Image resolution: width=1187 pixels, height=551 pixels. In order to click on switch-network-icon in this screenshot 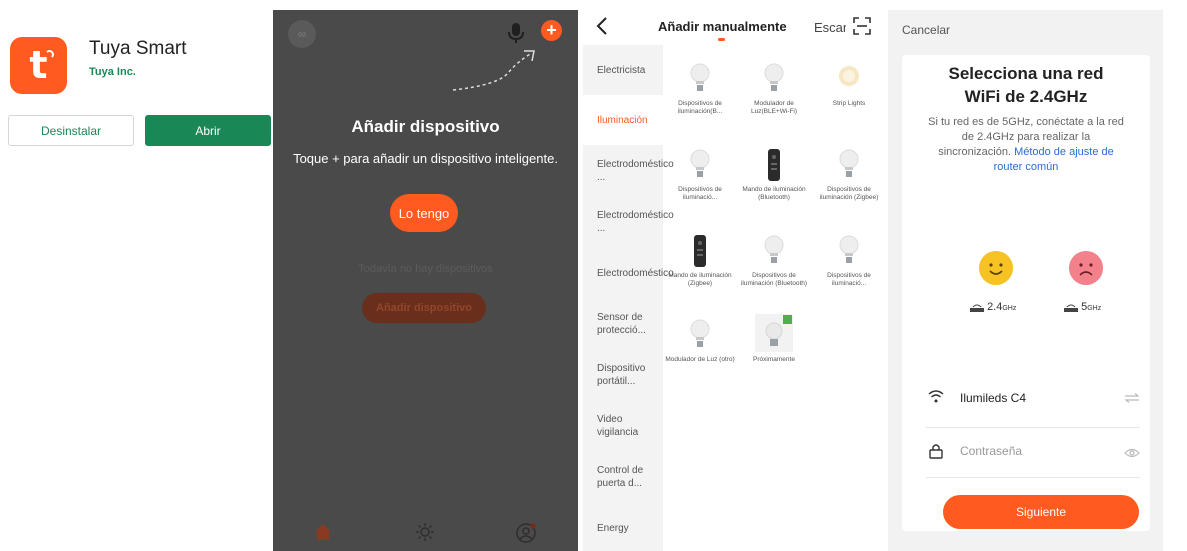, I will do `click(1132, 398)`.